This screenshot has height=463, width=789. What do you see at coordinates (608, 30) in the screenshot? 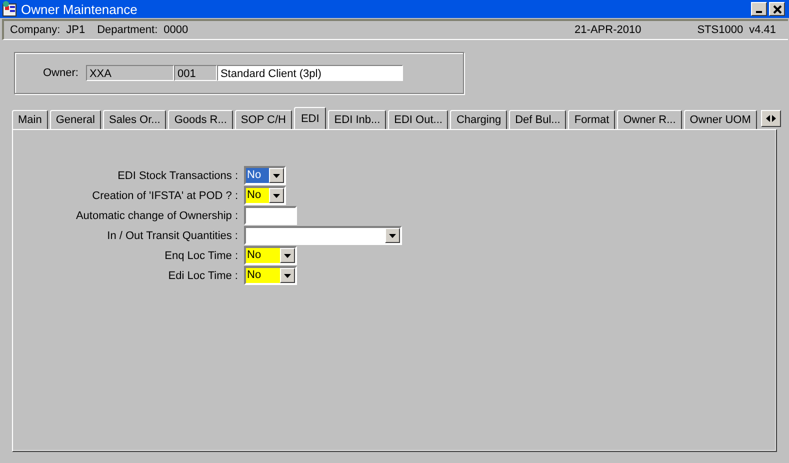
I see `date-text: 21-APR-2010` at bounding box center [608, 30].